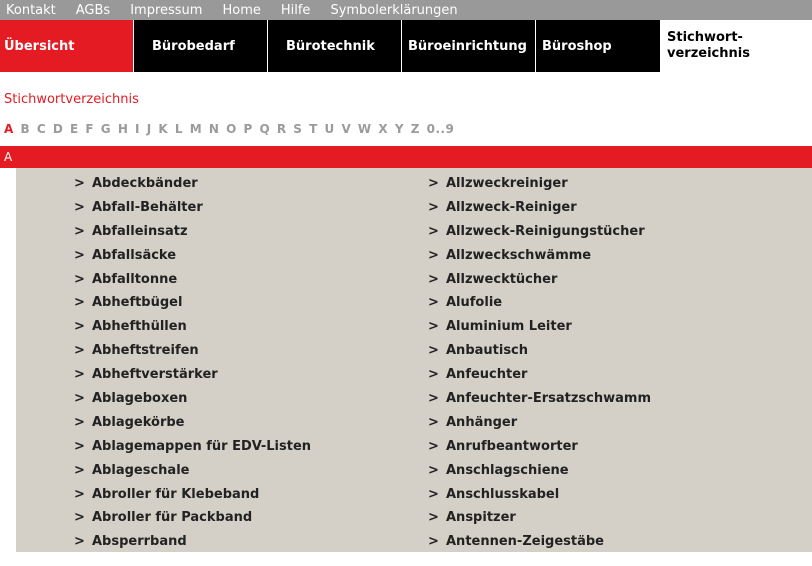 The image size is (812, 566). I want to click on alpha-link-v: V, so click(346, 129).